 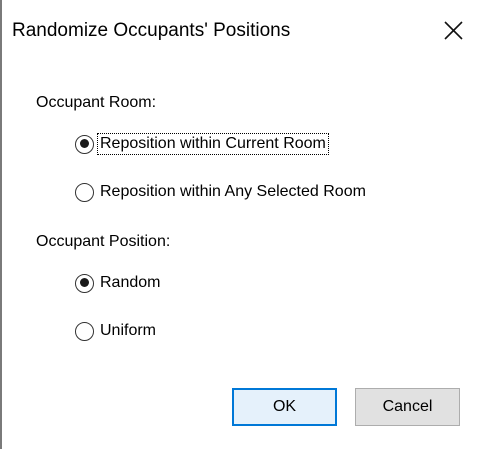 I want to click on radio-any-selected-room: Reposition within Any Selected Room, so click(x=221, y=192).